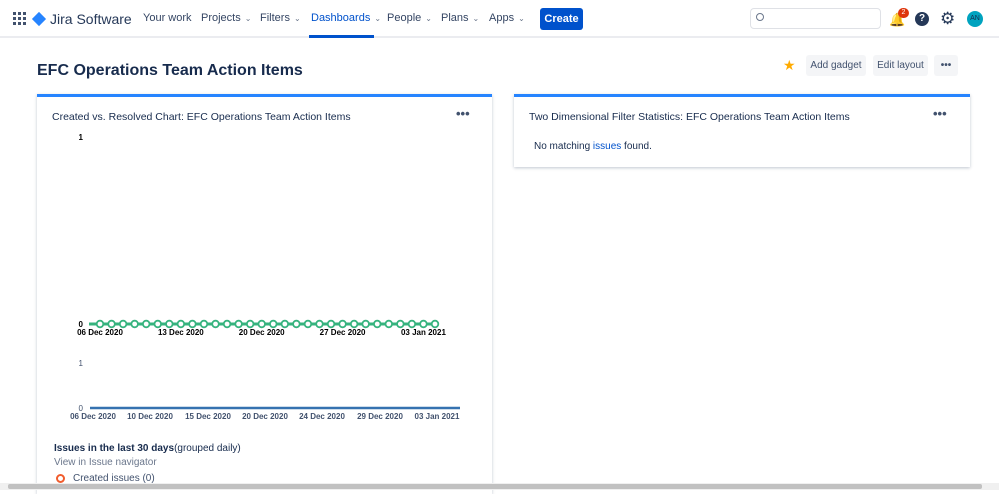  I want to click on view-in-issue-navigator-link: View in Issue navigator, so click(105, 462).